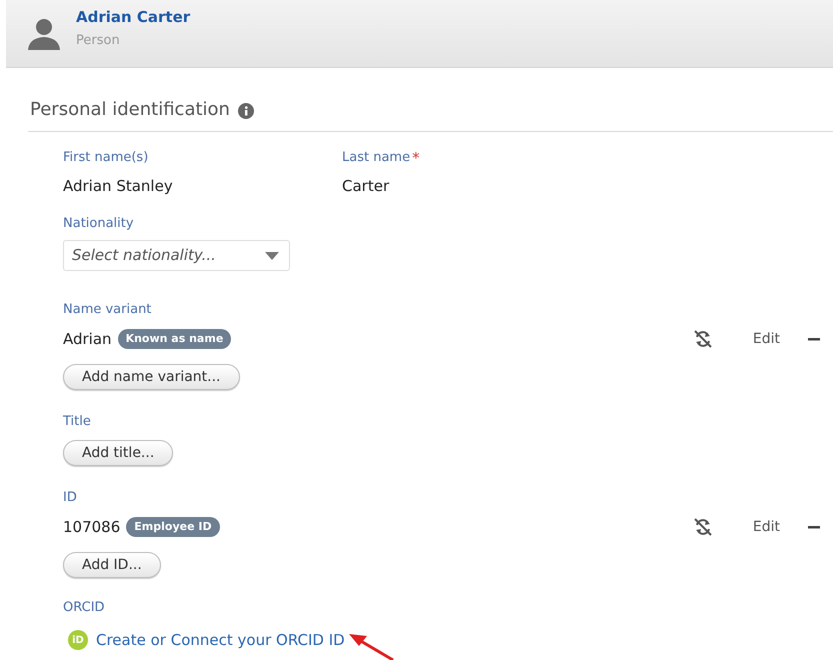 The width and height of the screenshot is (833, 660). What do you see at coordinates (105, 158) in the screenshot?
I see `field-label: First name(s)` at bounding box center [105, 158].